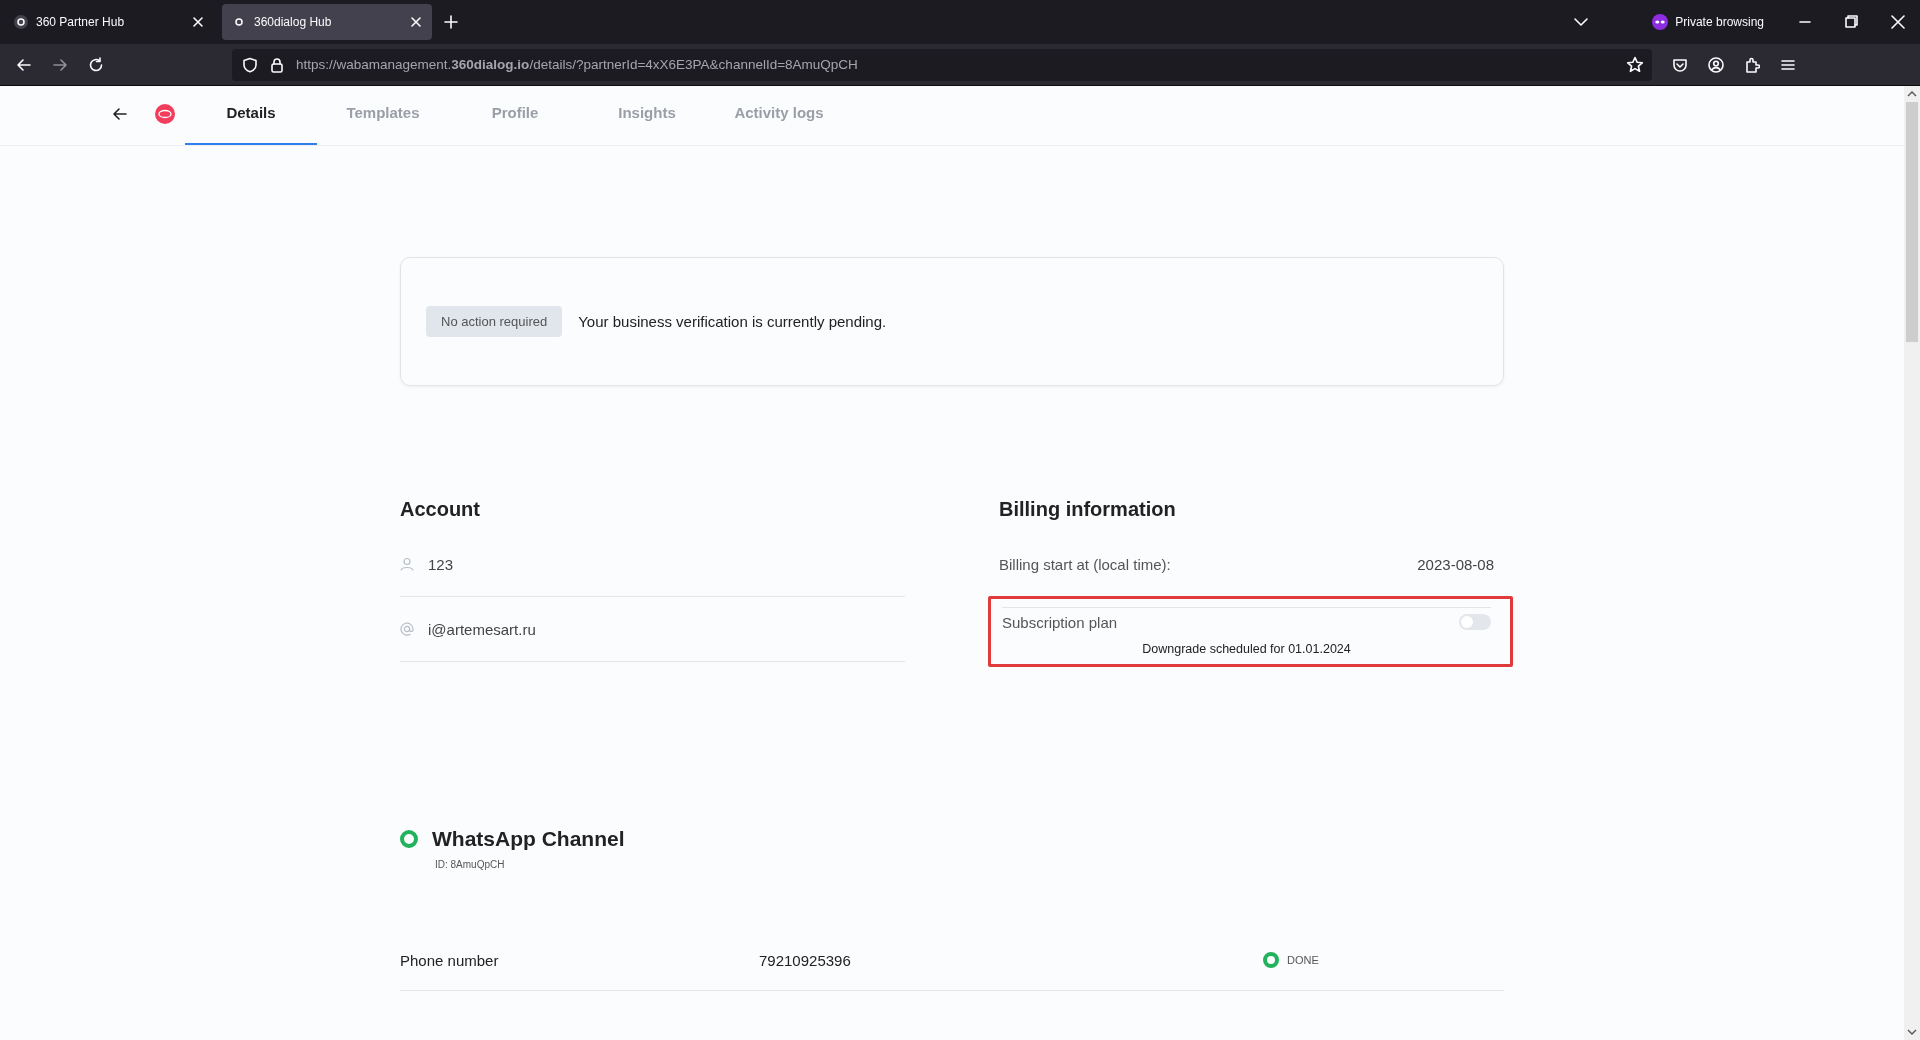 Image resolution: width=1920 pixels, height=1040 pixels. I want to click on account-icon, so click(1716, 64).